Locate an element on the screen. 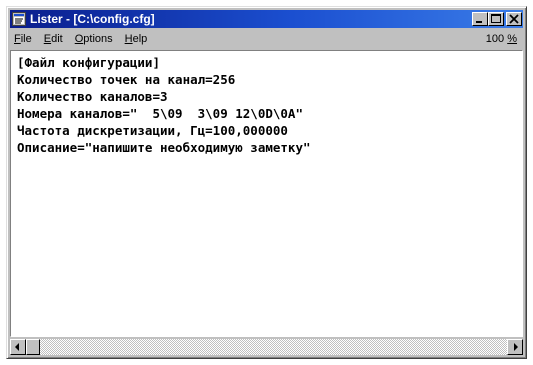 Image resolution: width=533 pixels, height=365 pixels. content-line: Номера каналов=" 5\09 3\09 12\0D\0A" is located at coordinates (160, 113).